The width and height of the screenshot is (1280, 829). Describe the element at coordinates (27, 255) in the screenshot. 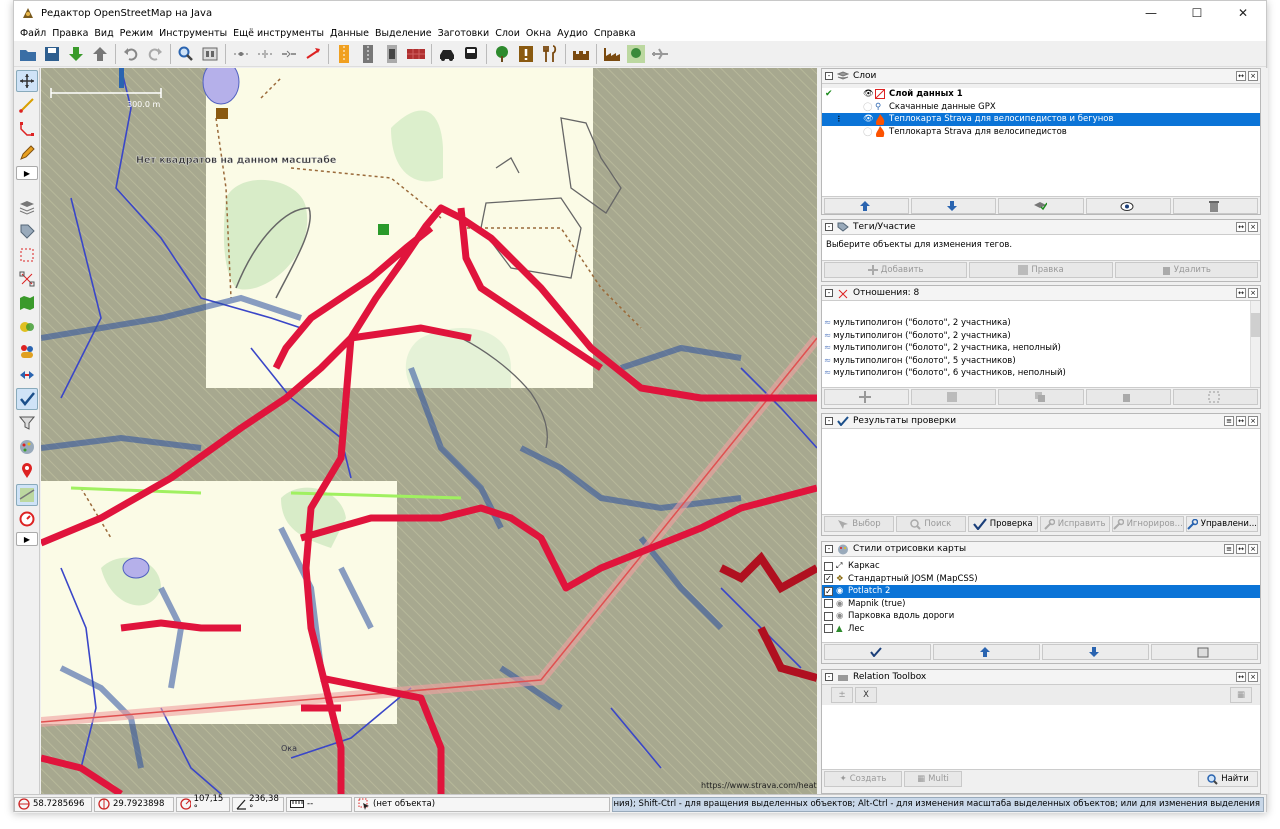

I see `selection-list-button` at that location.